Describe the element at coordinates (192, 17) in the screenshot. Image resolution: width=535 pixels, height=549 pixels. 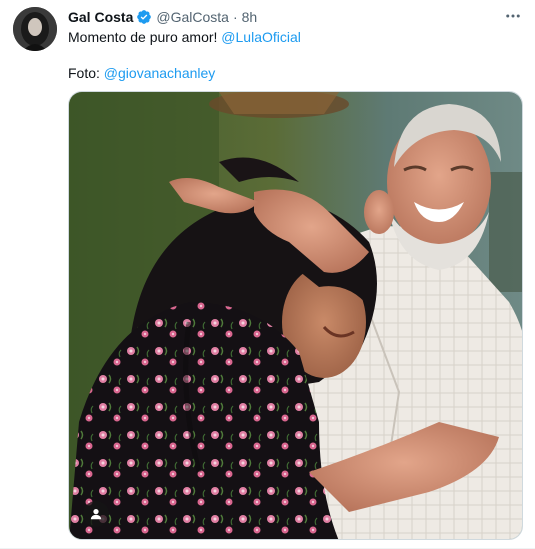
I see `author-handle: @GalCosta` at that location.